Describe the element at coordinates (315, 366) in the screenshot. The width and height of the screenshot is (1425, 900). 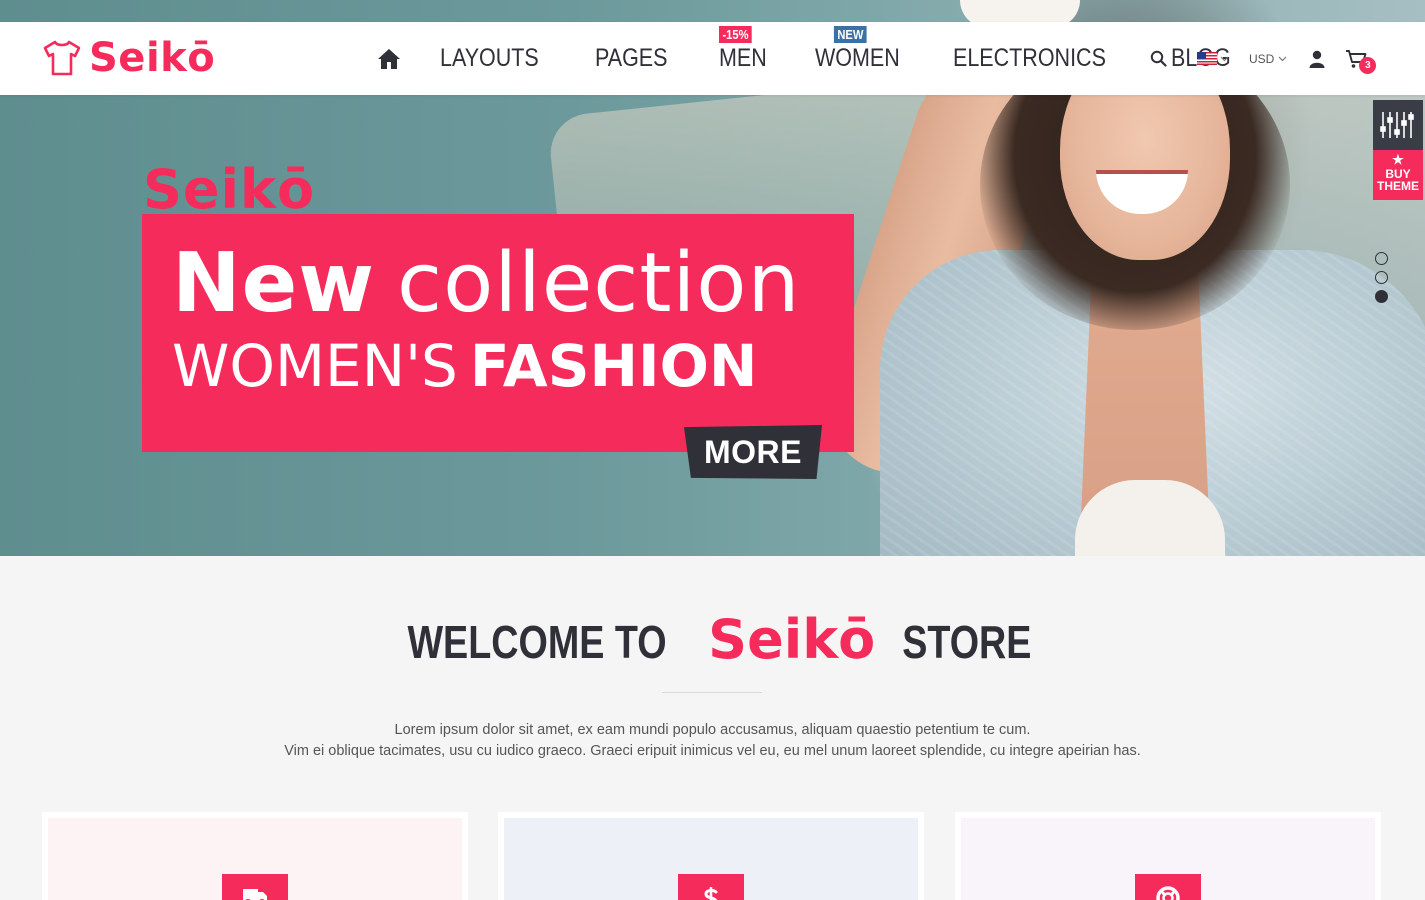
I see `hero-subheadline-thin: WOMEN'S` at that location.